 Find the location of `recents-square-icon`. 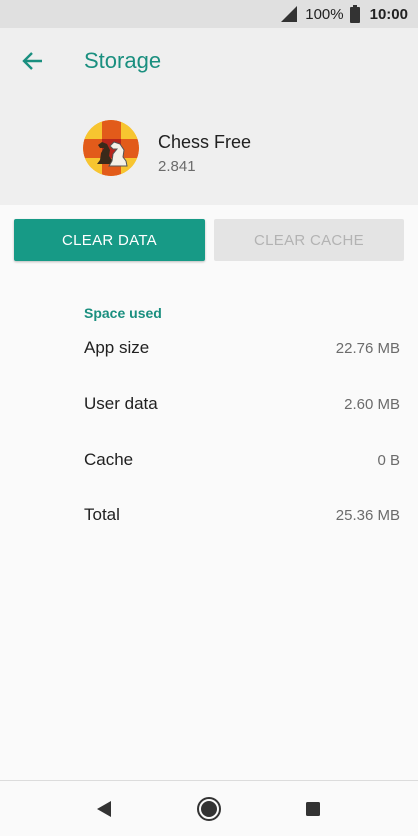

recents-square-icon is located at coordinates (313, 809).